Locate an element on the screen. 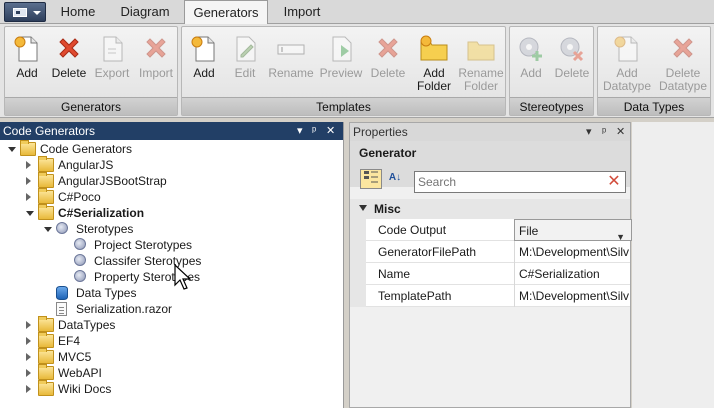  property-value: C#Serialization is located at coordinates (573, 274).